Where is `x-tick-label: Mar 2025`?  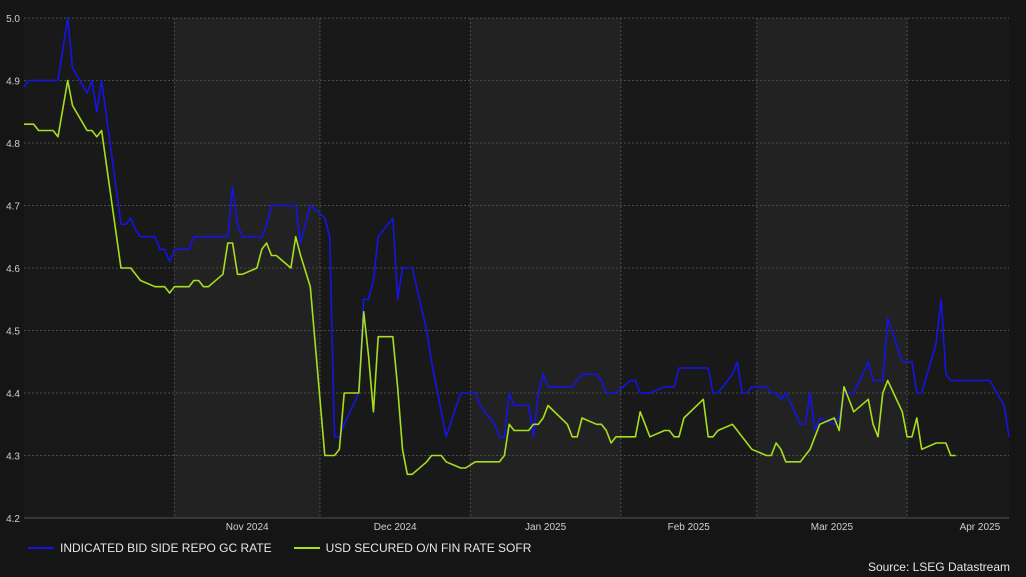
x-tick-label: Mar 2025 is located at coordinates (832, 527).